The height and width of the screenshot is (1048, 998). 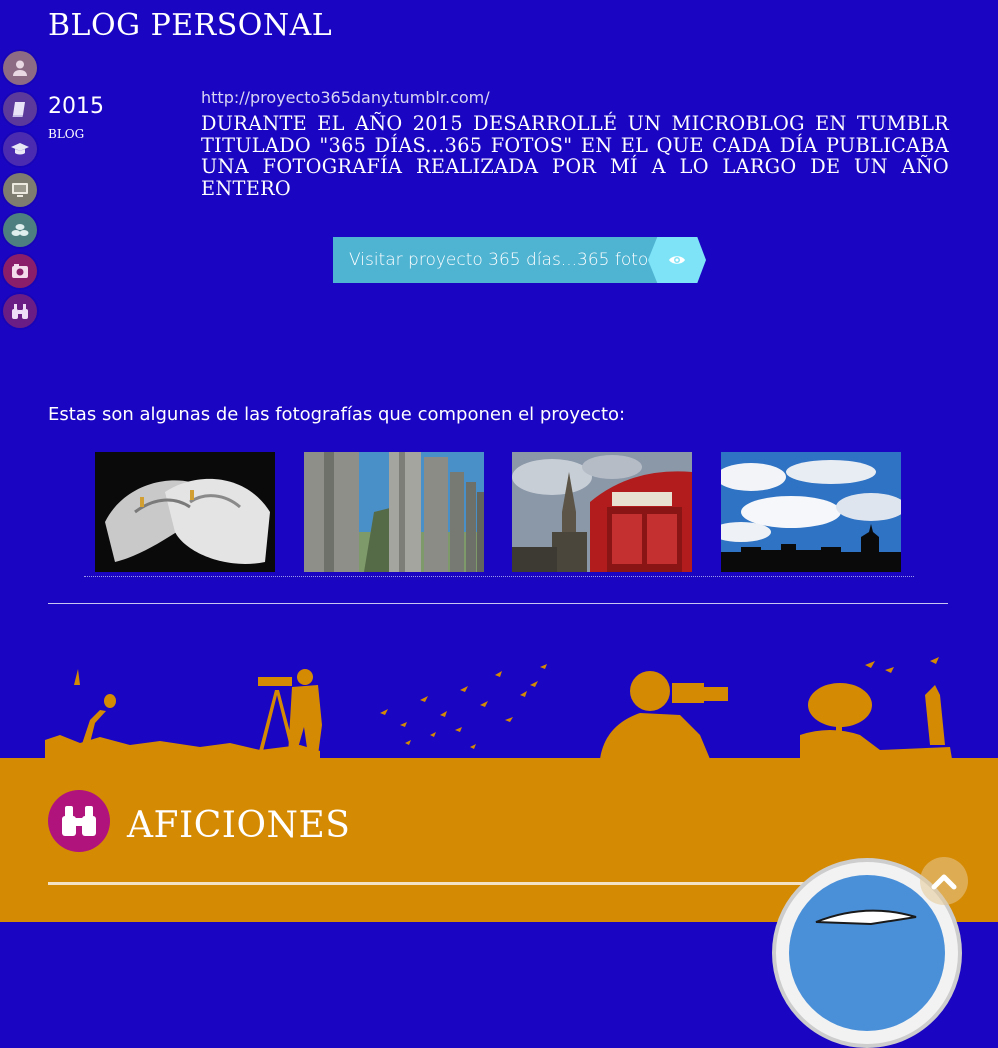 I want to click on hobbies-icon-badge, so click(x=79, y=821).